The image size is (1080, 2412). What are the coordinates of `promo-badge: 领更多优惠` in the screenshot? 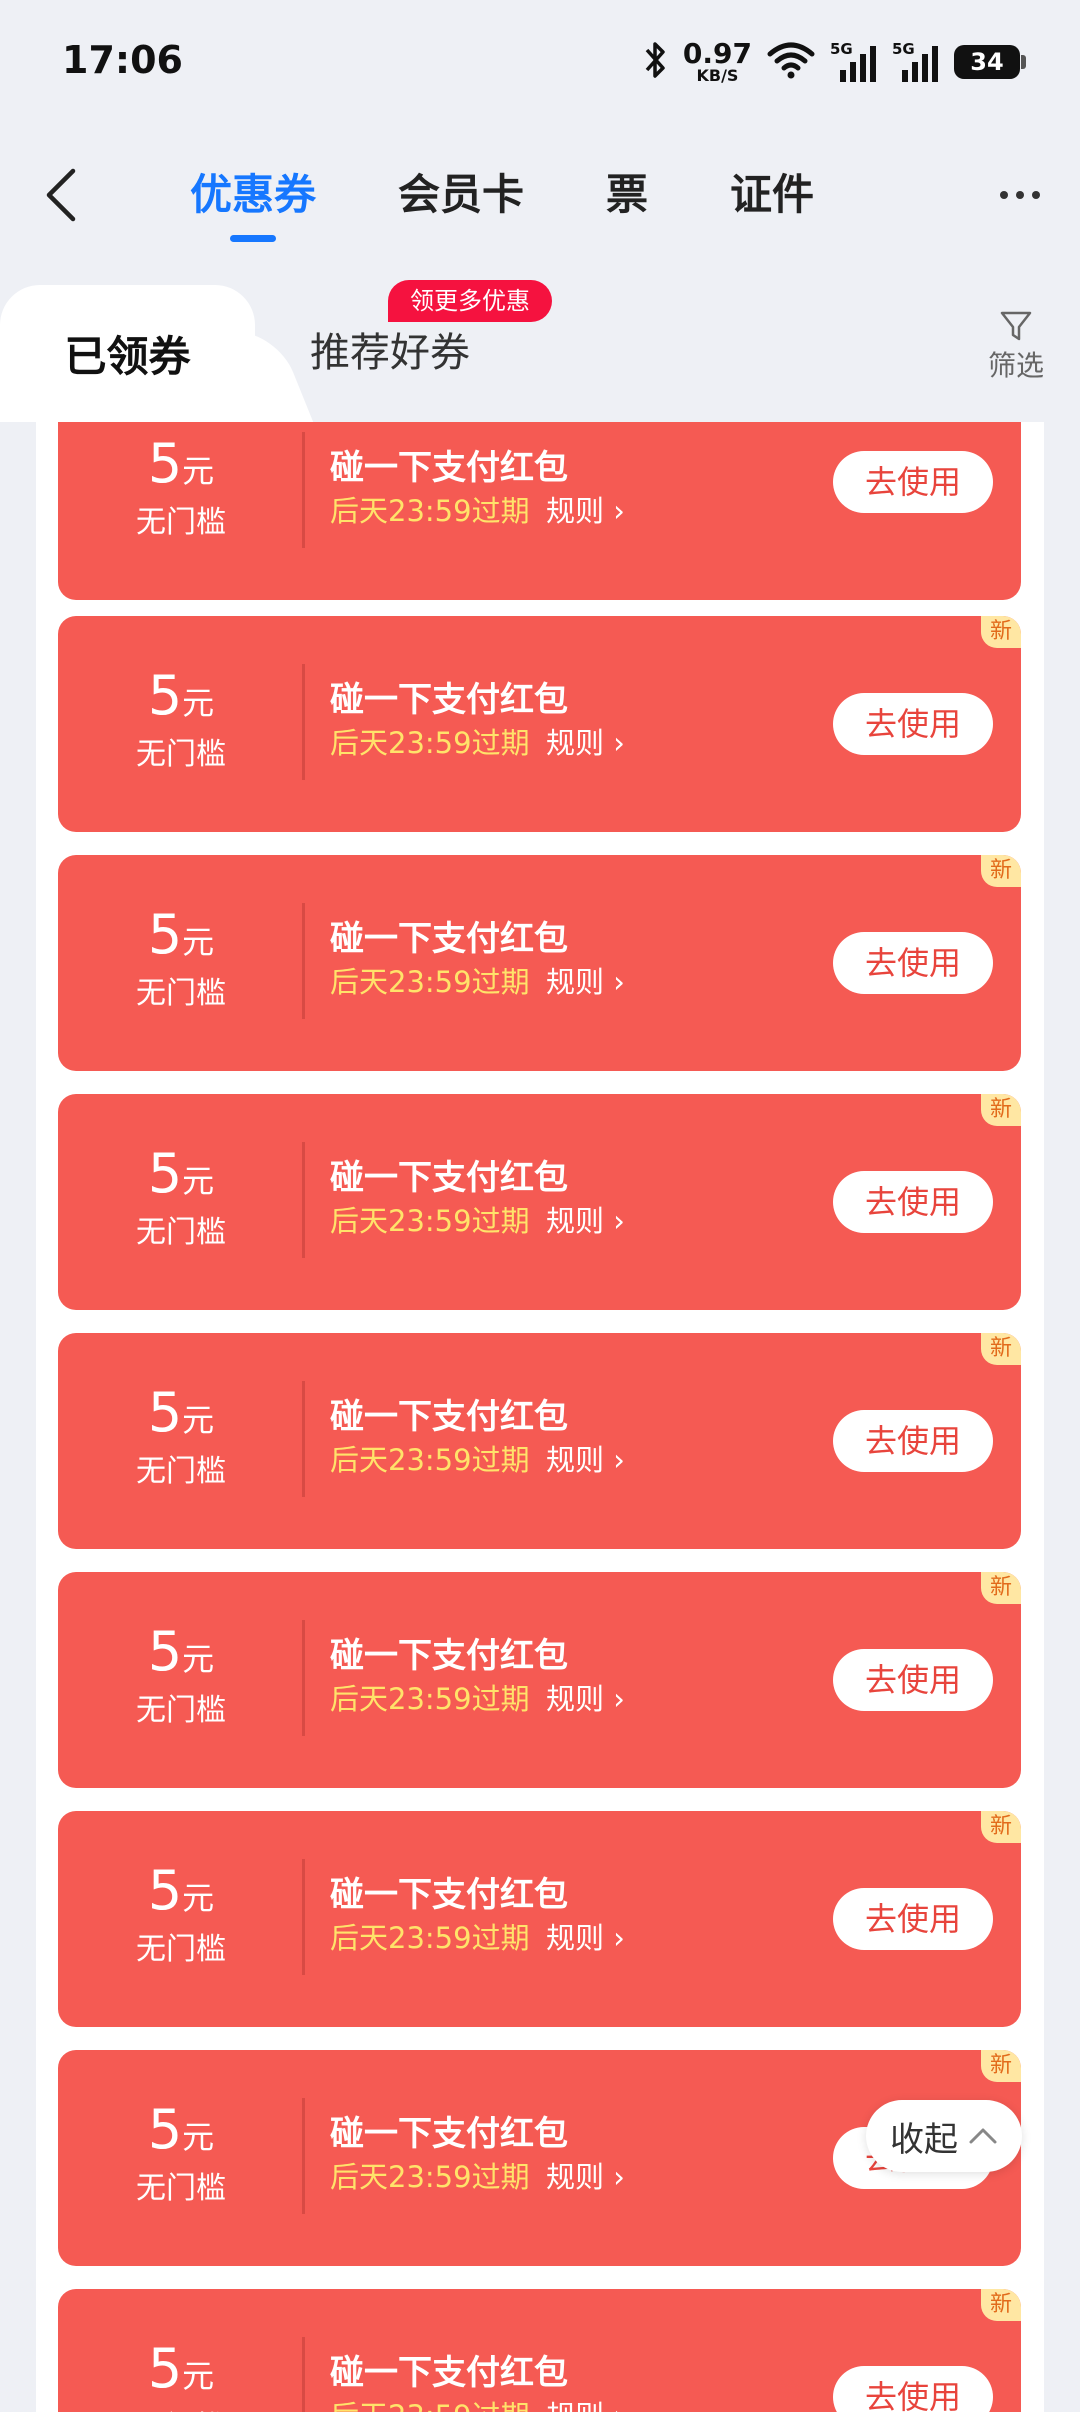 It's located at (470, 301).